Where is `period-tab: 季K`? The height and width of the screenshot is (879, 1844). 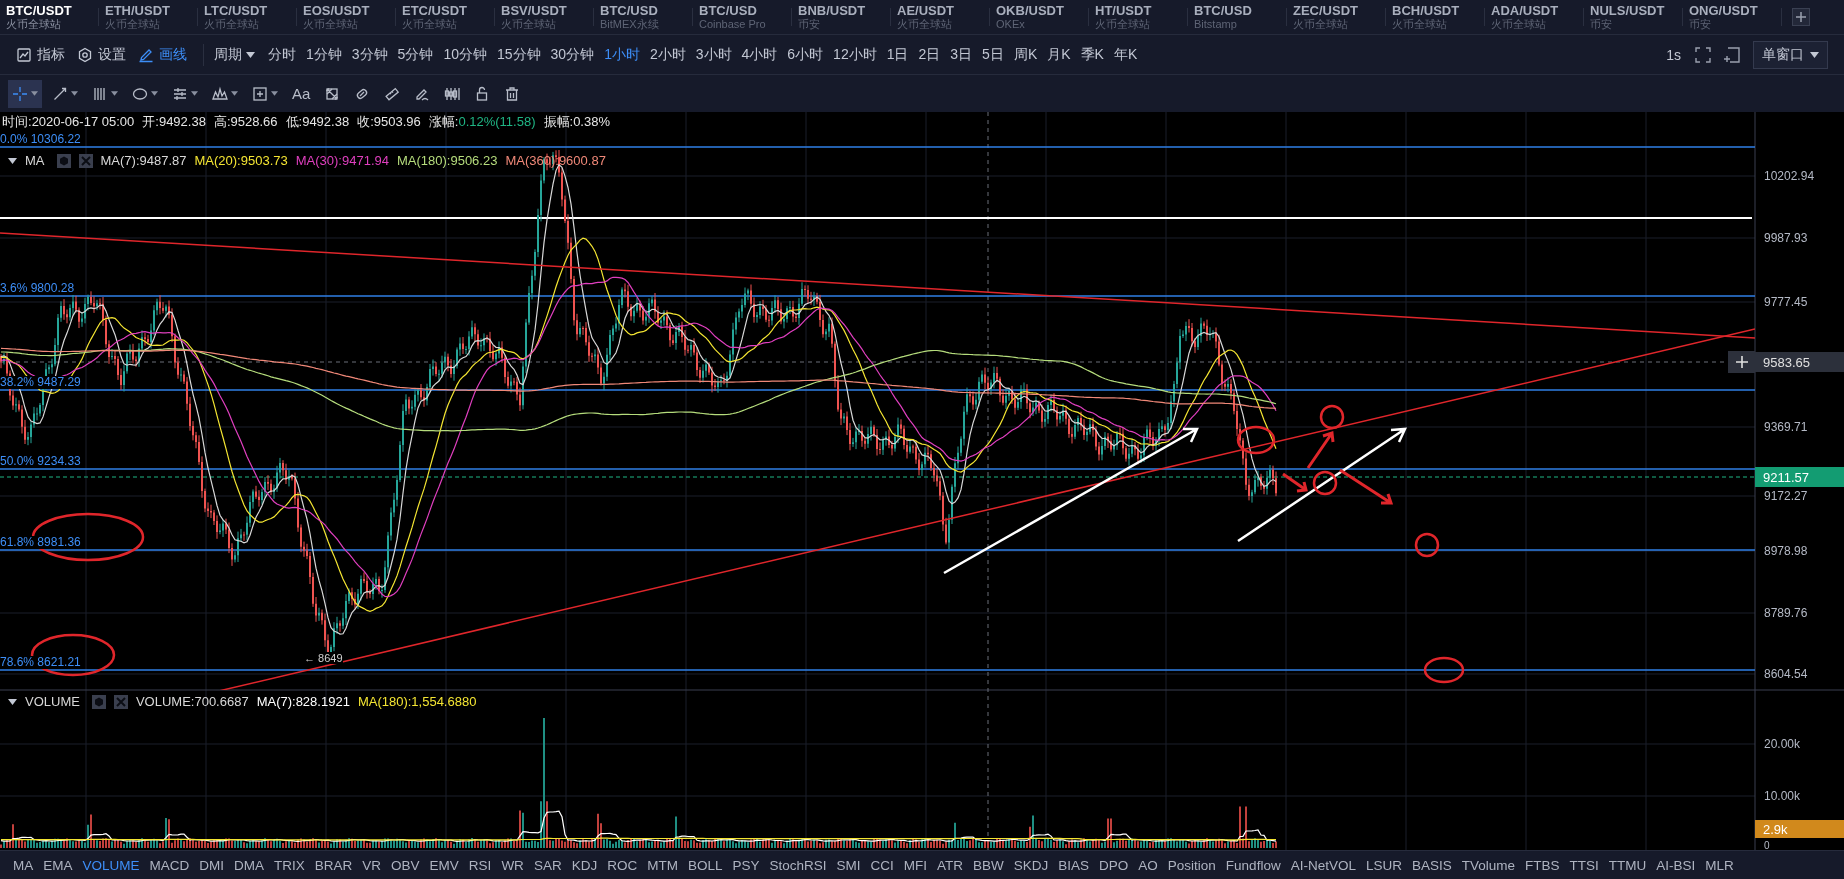 period-tab: 季K is located at coordinates (1092, 54).